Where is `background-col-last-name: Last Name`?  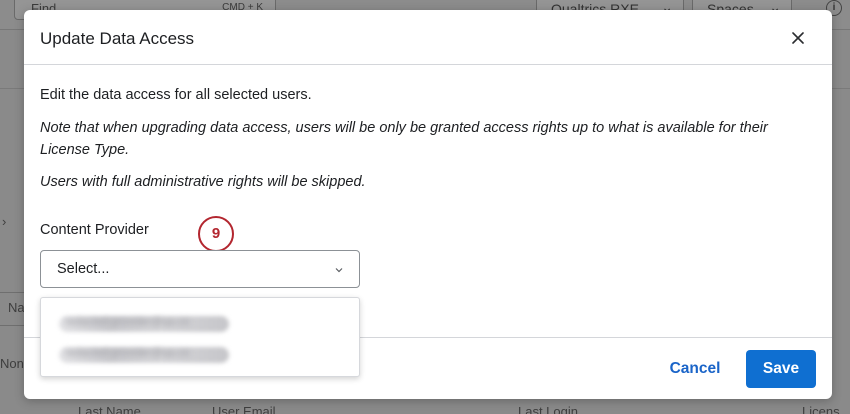
background-col-last-name: Last Name is located at coordinates (109, 409).